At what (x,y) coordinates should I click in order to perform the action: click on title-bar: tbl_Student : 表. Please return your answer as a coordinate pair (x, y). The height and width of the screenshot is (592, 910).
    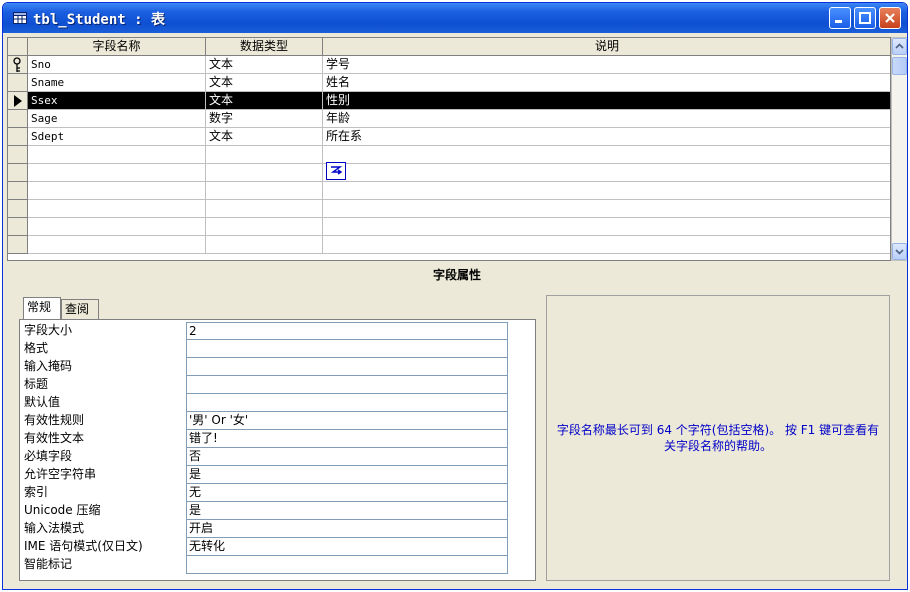
    Looking at the image, I should click on (455, 18).